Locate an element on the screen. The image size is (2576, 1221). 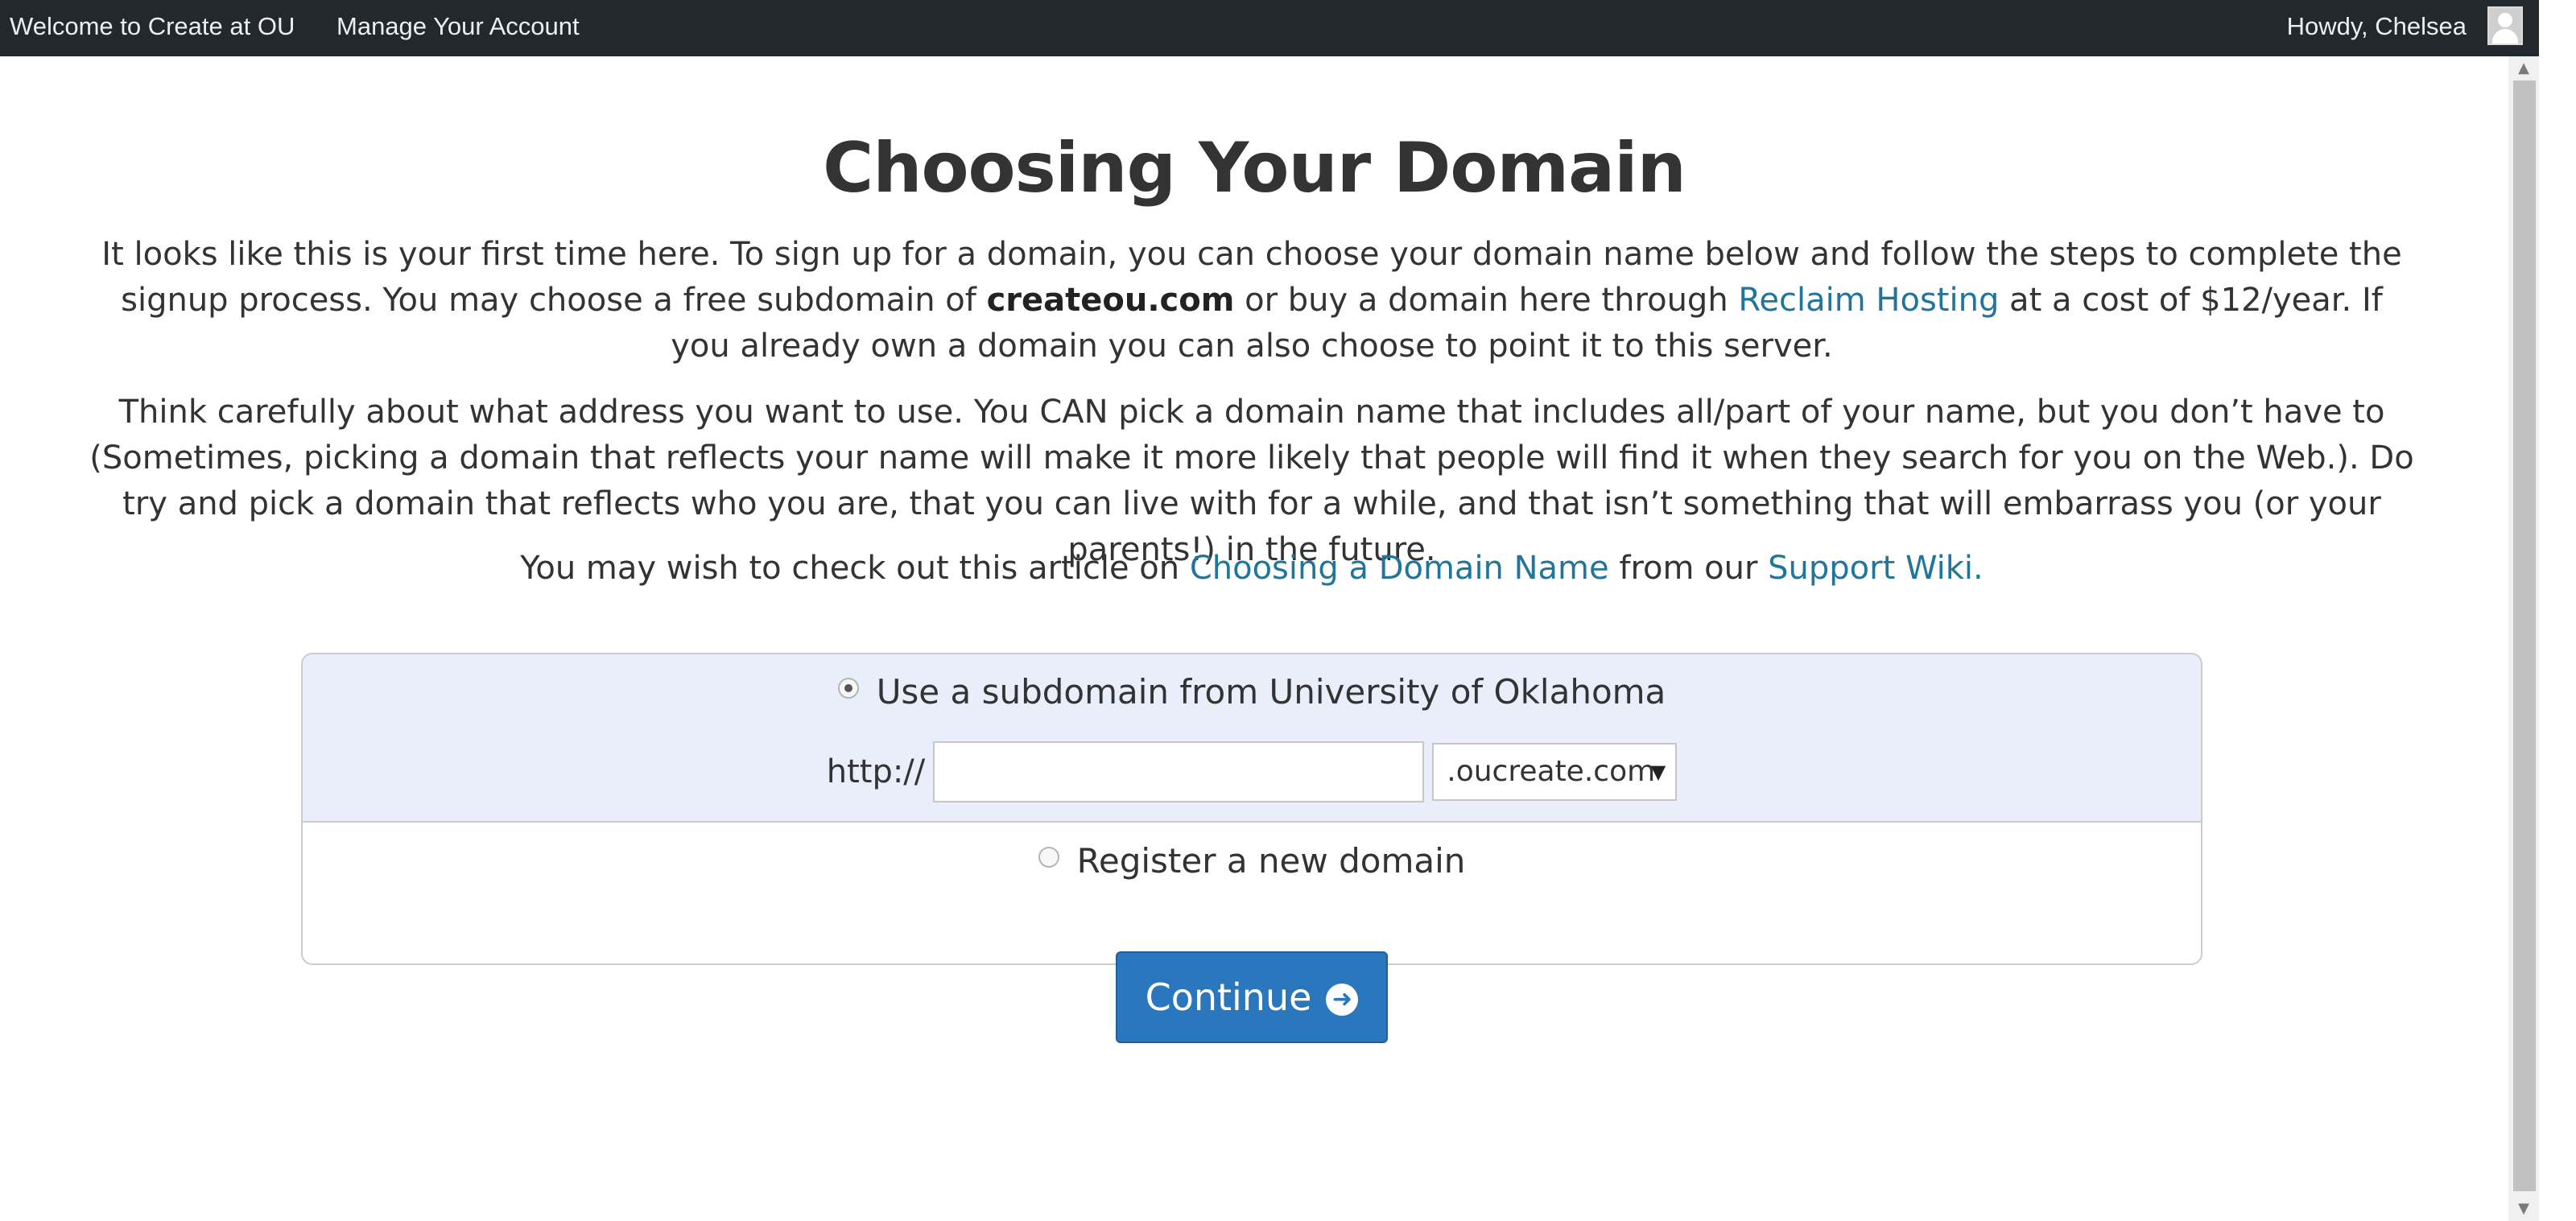
dropdown-caret-icon: ▼ is located at coordinates (1658, 772).